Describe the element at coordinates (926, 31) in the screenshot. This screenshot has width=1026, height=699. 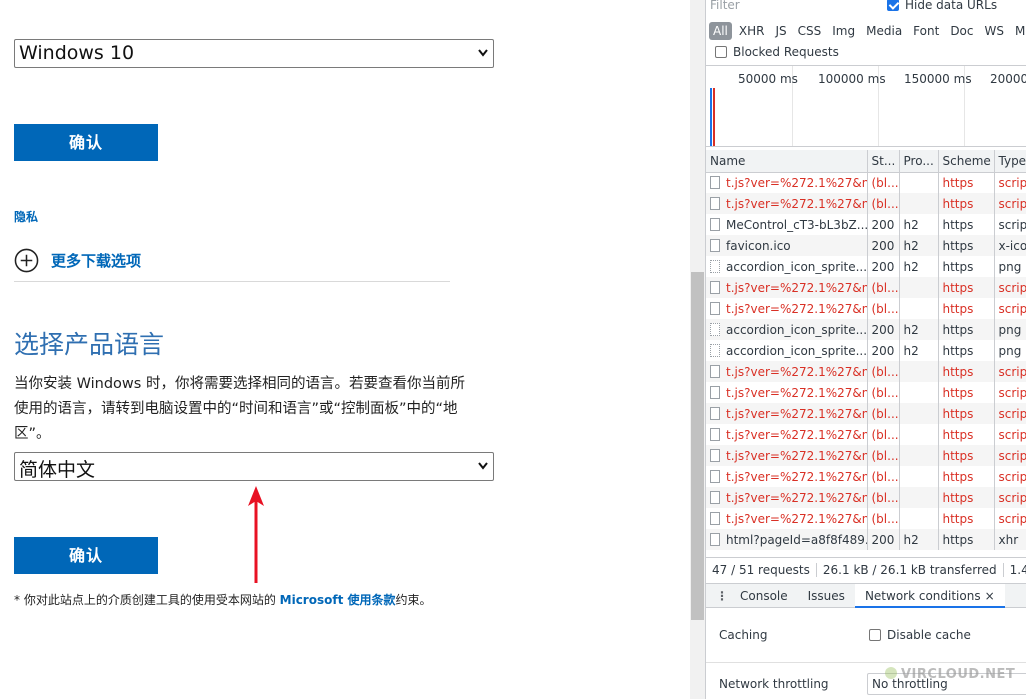
I see `type-filter-font: Font` at that location.